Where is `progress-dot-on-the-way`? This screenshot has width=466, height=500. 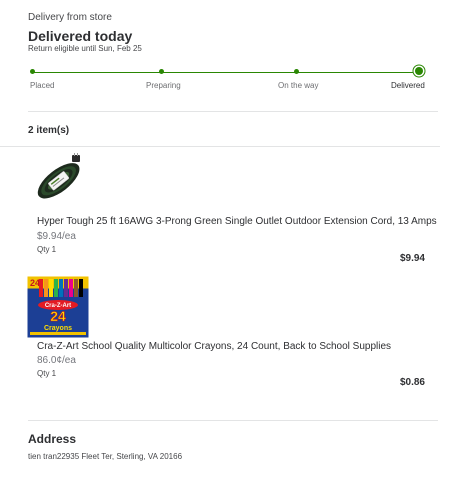
progress-dot-on-the-way is located at coordinates (296, 71).